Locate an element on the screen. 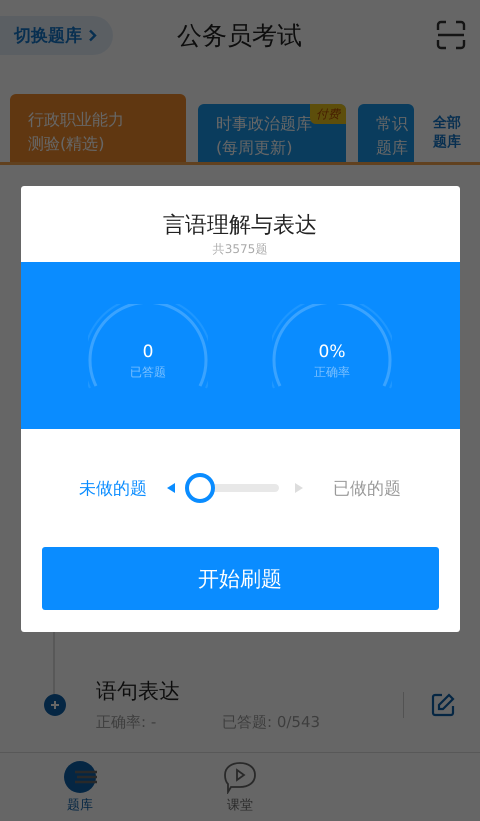 The image size is (480, 821). page-title: 公务员考试 is located at coordinates (239, 36).